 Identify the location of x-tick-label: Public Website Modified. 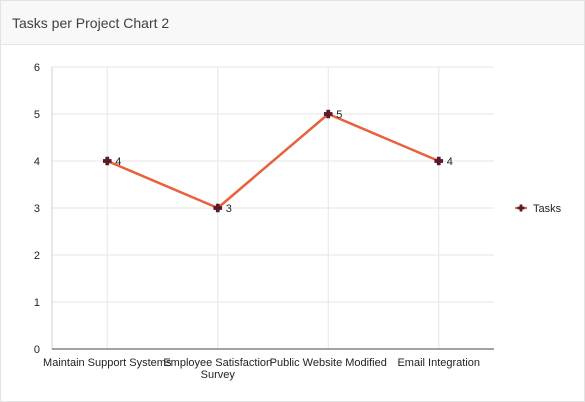
(328, 363).